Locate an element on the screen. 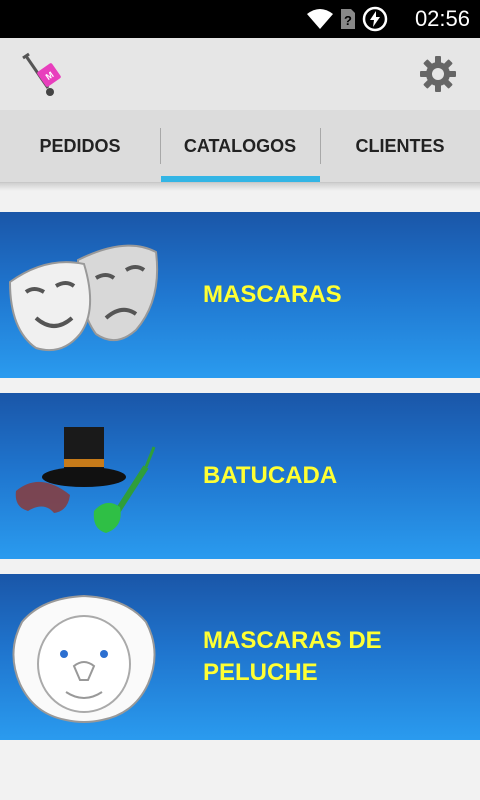 The height and width of the screenshot is (800, 480). tab-bar: PEDIDOS CATALOGOS CLIENTES is located at coordinates (240, 146).